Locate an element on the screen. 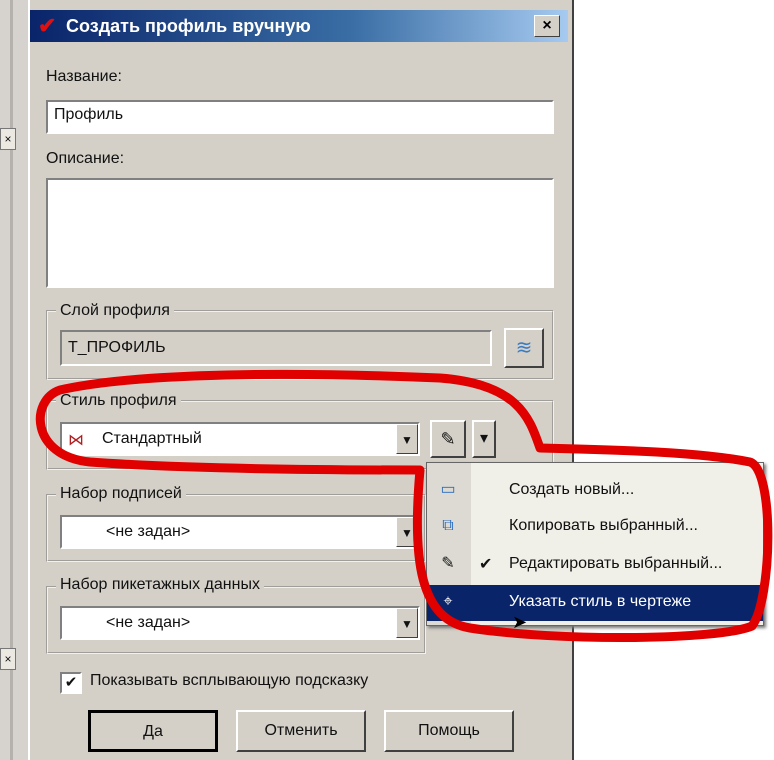 The image size is (774, 760). background-divider is located at coordinates (11, 380).